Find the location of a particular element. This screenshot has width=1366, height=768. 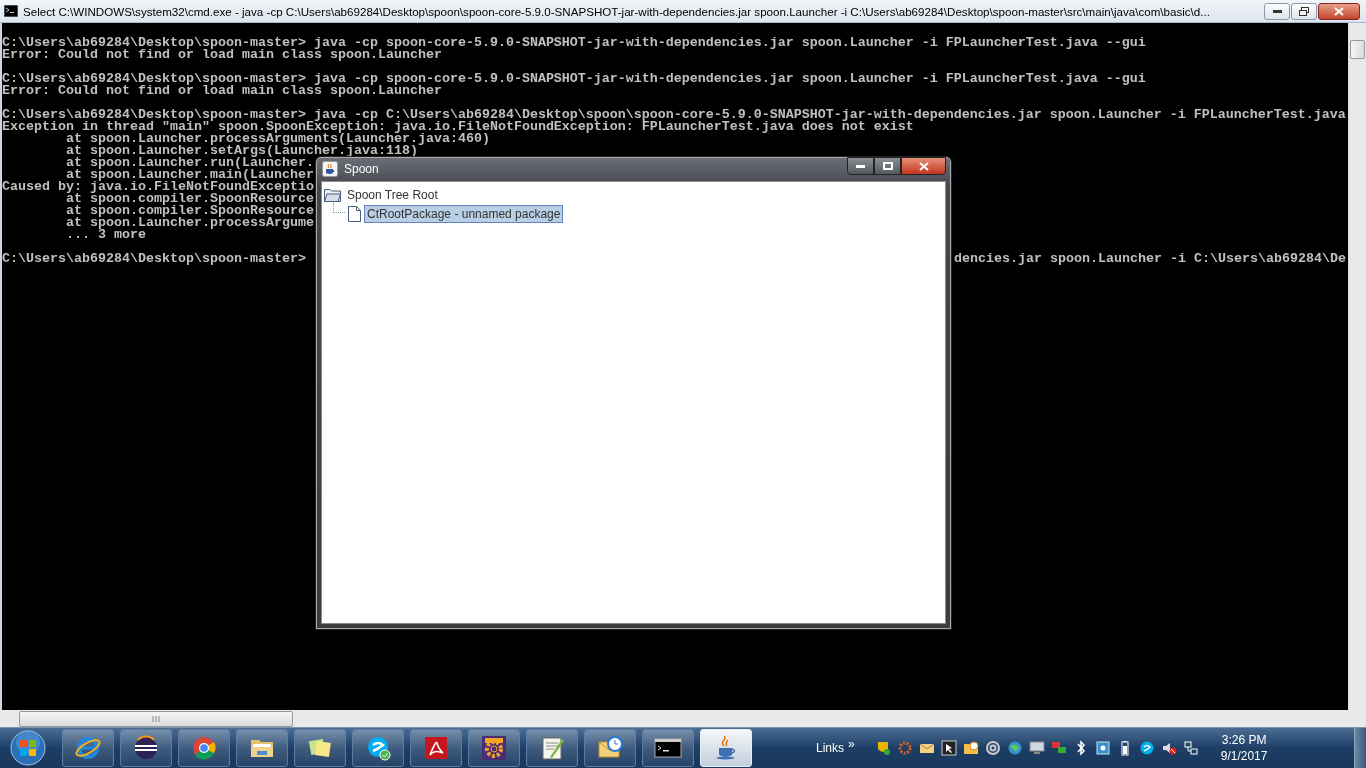

vertical-scrollbar is located at coordinates (1357, 366).